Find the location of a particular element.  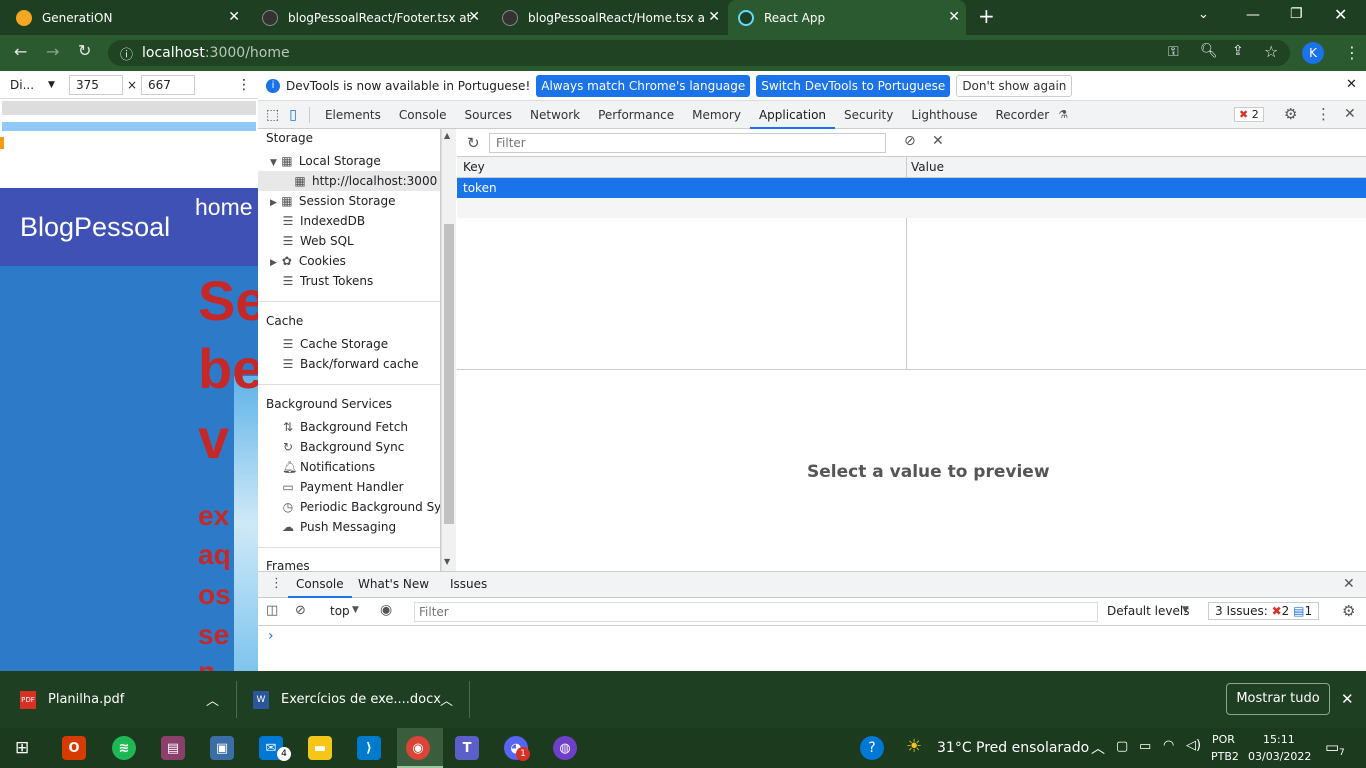

bookmark-star-icon: ☆ is located at coordinates (1271, 51).